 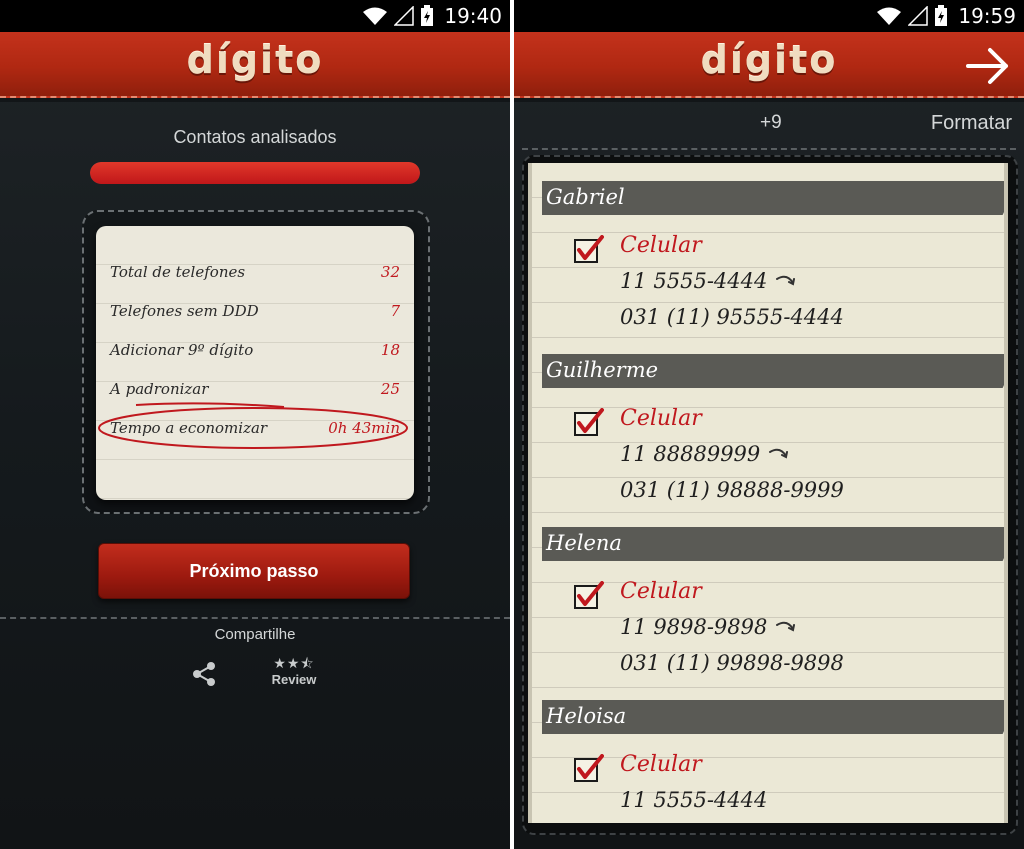 I want to click on contact-name: Gabriel, so click(x=585, y=197).